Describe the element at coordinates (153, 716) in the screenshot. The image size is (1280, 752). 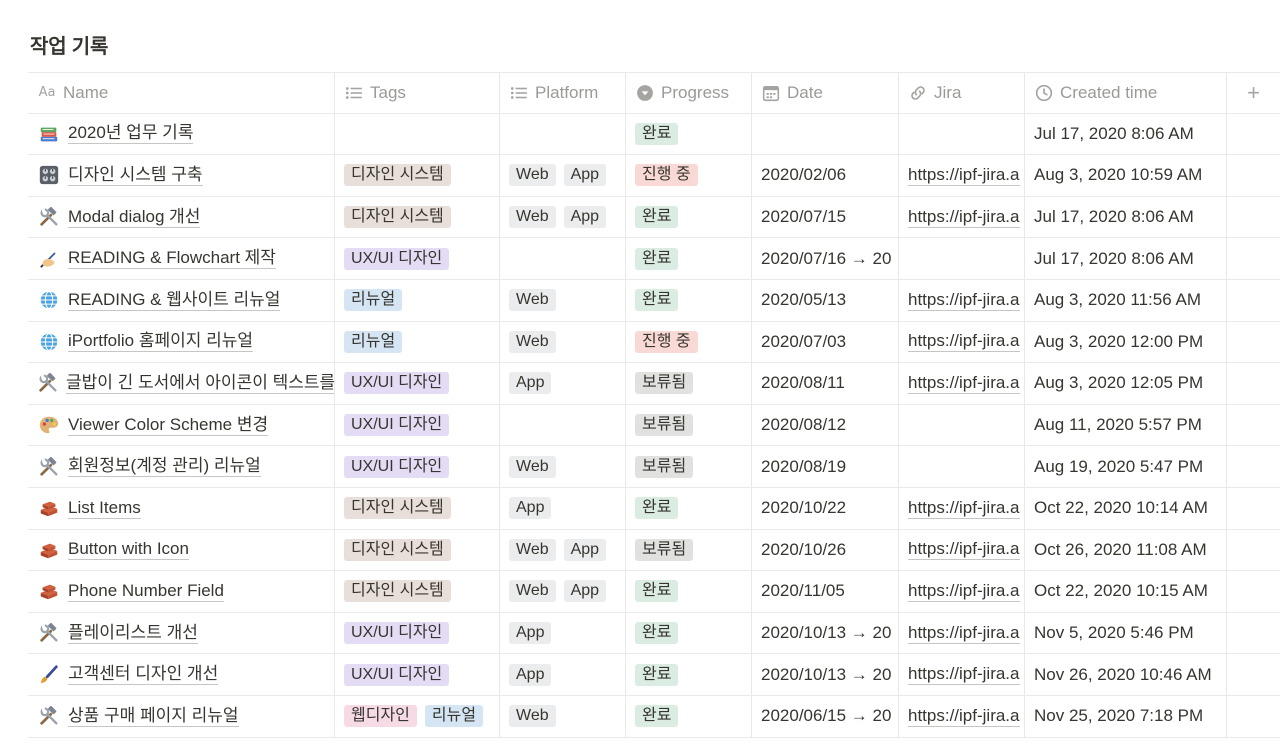
I see `page-title-link: 상품 구매 페이지 리뉴얼` at that location.